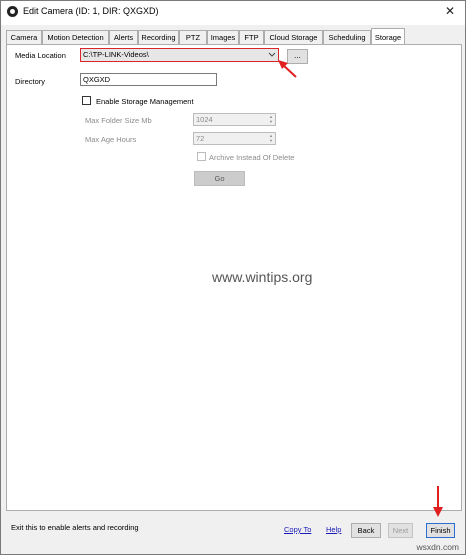 This screenshot has height=556, width=466. Describe the element at coordinates (204, 119) in the screenshot. I see `max-folder-size-value: 1024` at that location.